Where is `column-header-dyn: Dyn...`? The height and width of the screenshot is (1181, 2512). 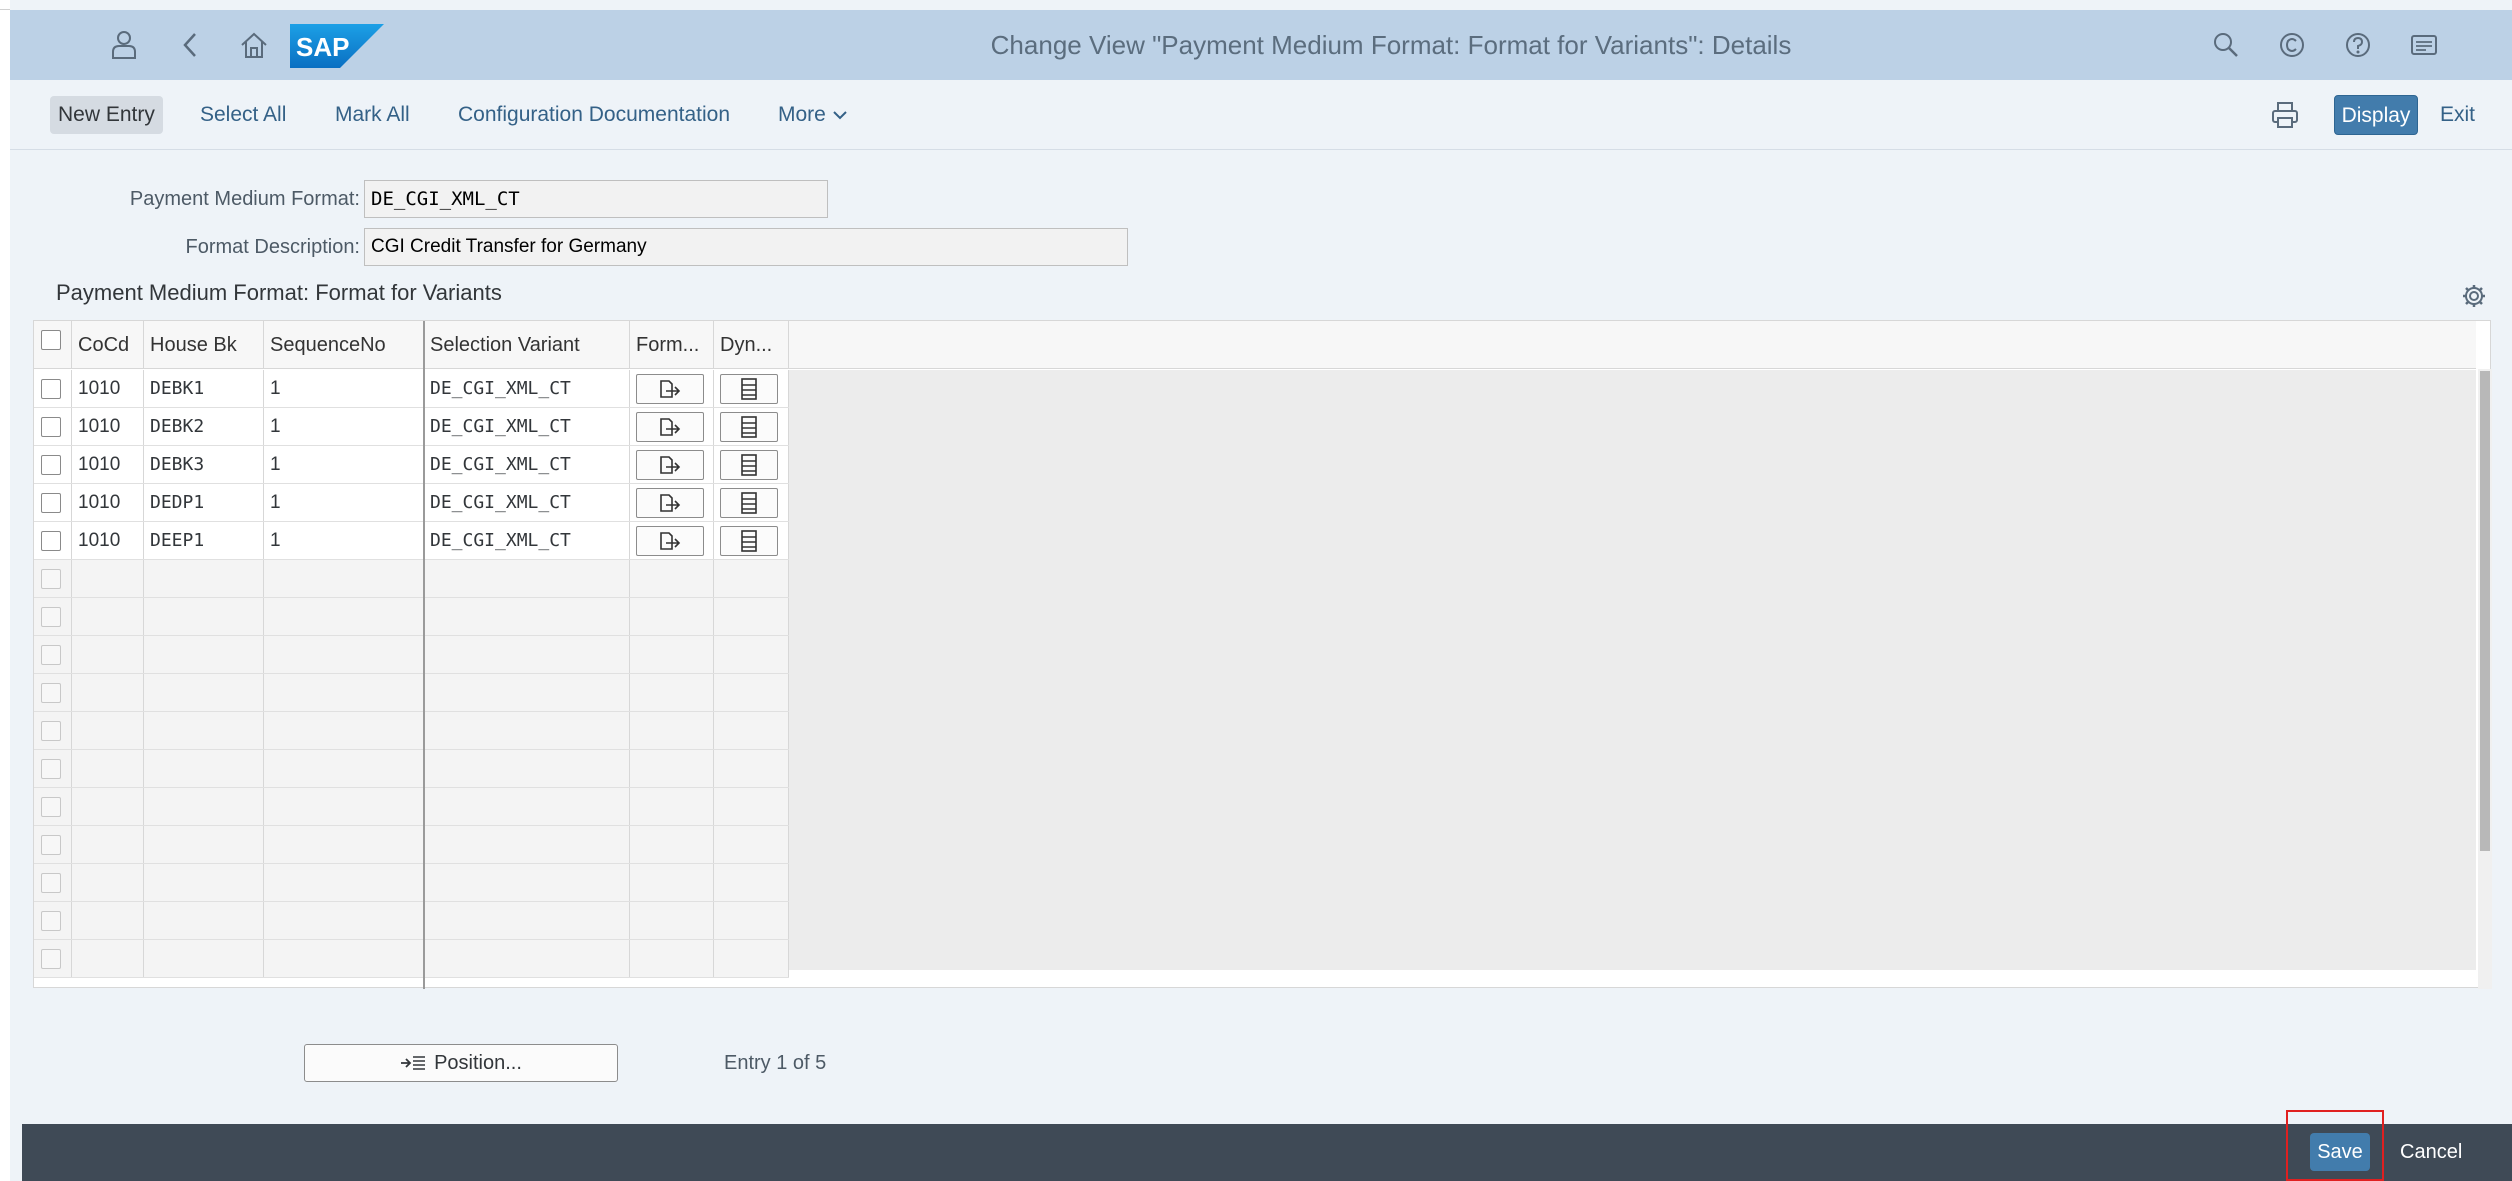
column-header-dyn: Dyn... is located at coordinates (751, 345).